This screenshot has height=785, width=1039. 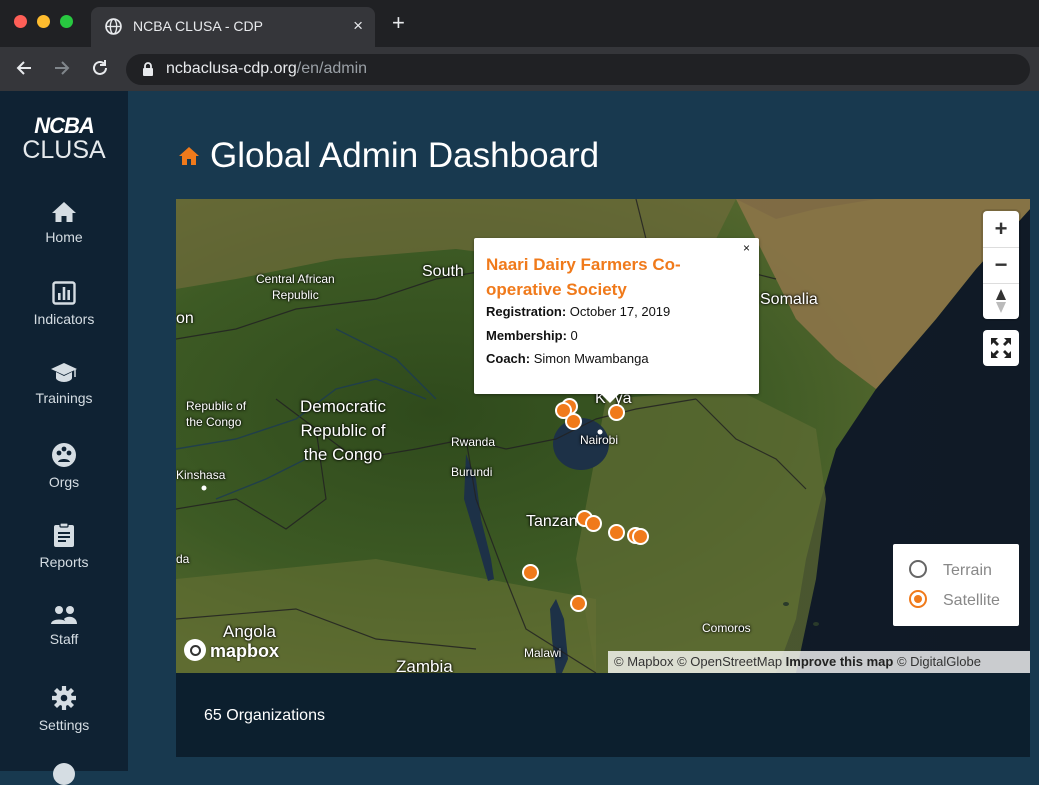 What do you see at coordinates (64, 774) in the screenshot?
I see `more-nav-icon` at bounding box center [64, 774].